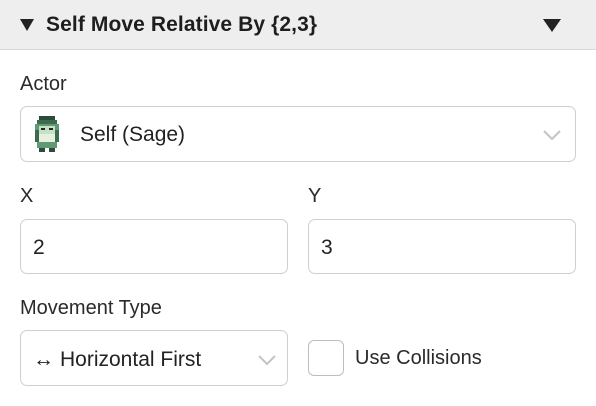 The height and width of the screenshot is (406, 596). I want to click on menu-triangle-icon, so click(552, 25).